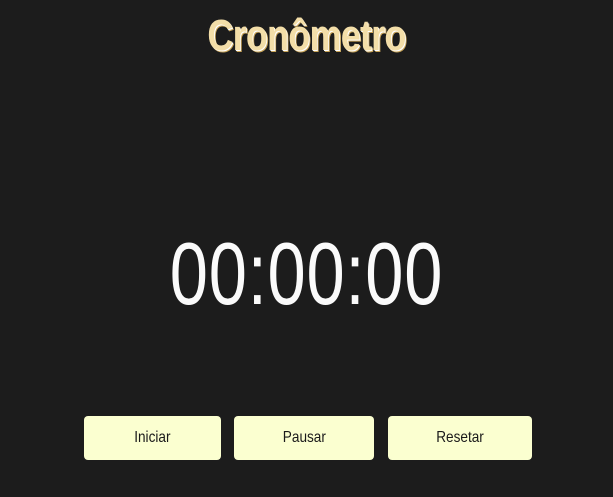  I want to click on start-button: Iniciar, so click(152, 438).